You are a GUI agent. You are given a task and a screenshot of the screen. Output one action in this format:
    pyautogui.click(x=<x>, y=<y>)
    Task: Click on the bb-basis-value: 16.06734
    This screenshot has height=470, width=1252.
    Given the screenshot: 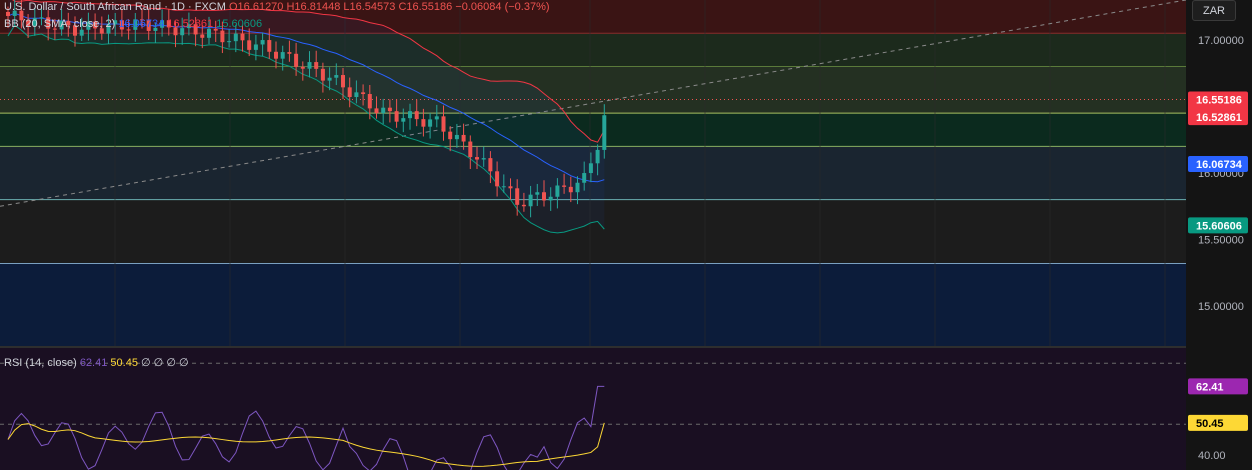 What is the action you would take?
    pyautogui.click(x=141, y=24)
    